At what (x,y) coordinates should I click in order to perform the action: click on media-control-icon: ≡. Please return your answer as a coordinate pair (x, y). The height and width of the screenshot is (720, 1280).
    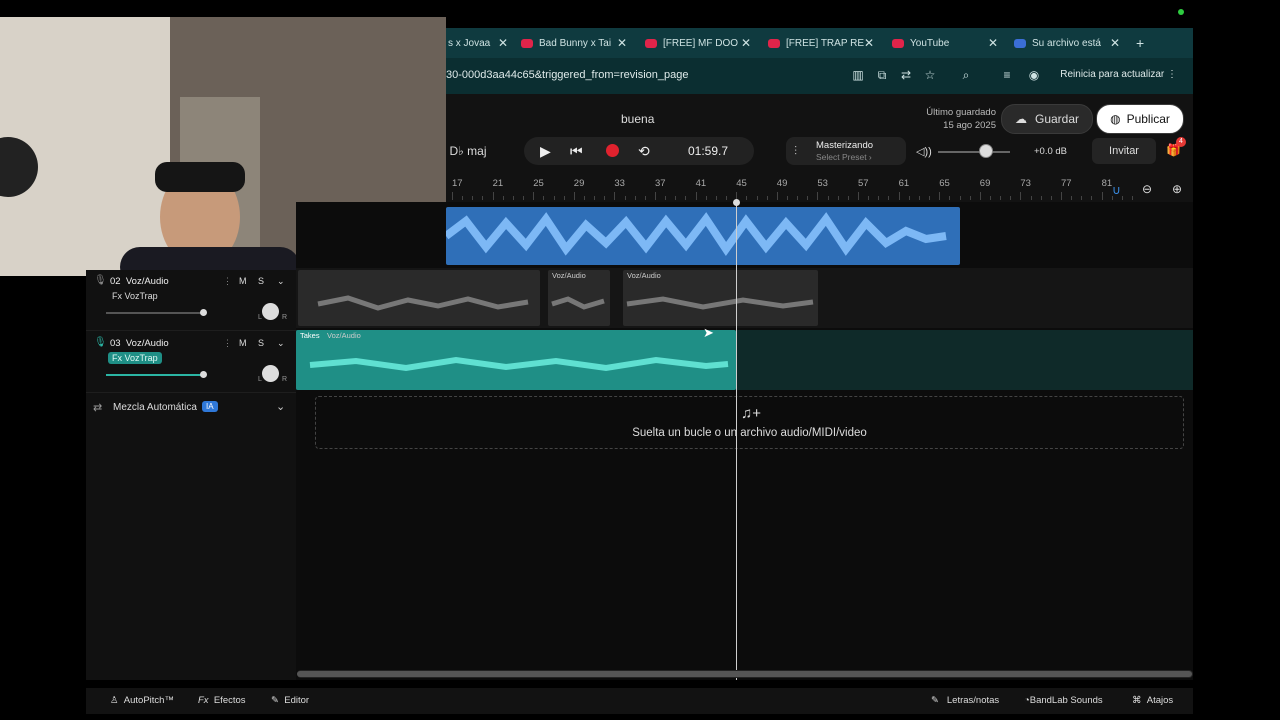
    Looking at the image, I should click on (1007, 75).